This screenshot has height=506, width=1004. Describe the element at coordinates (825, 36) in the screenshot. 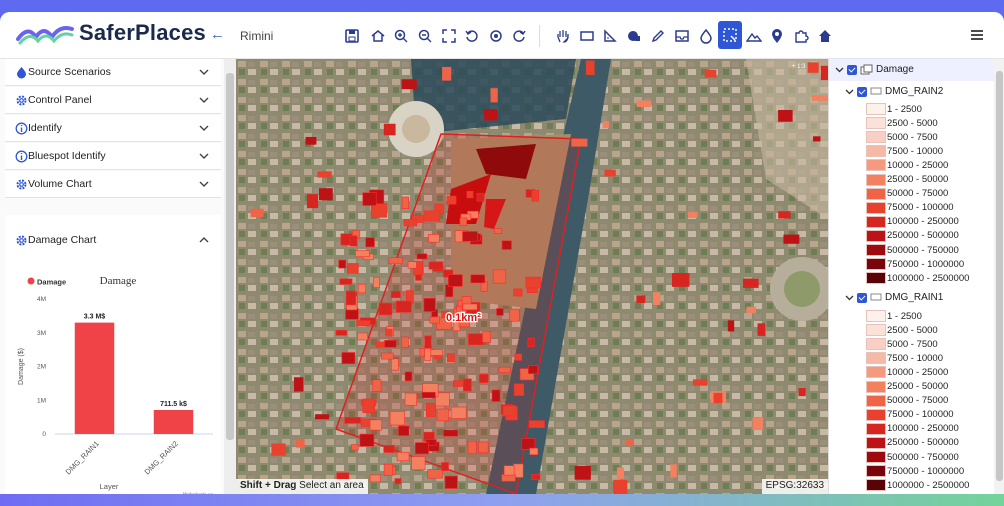

I see `house-icon` at that location.